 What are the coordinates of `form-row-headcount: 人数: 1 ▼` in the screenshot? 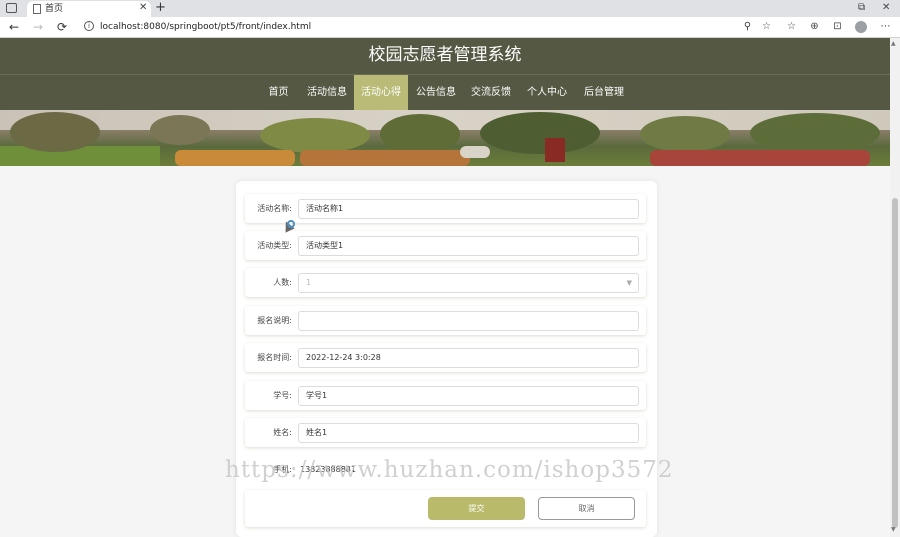 It's located at (445, 282).